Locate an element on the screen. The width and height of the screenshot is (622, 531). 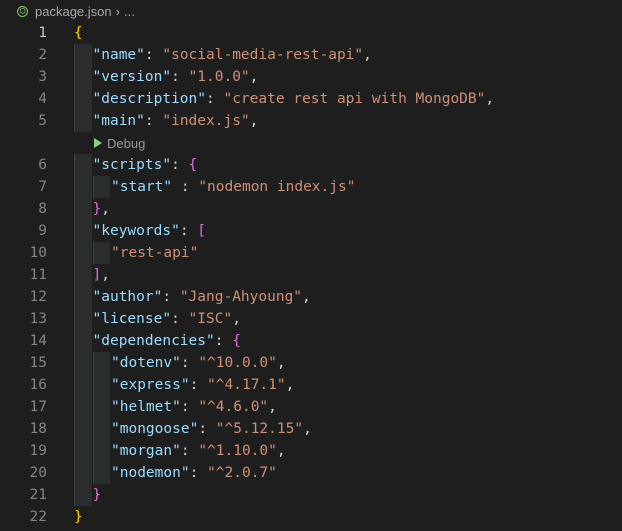
code-line: 8}, is located at coordinates (311, 209).